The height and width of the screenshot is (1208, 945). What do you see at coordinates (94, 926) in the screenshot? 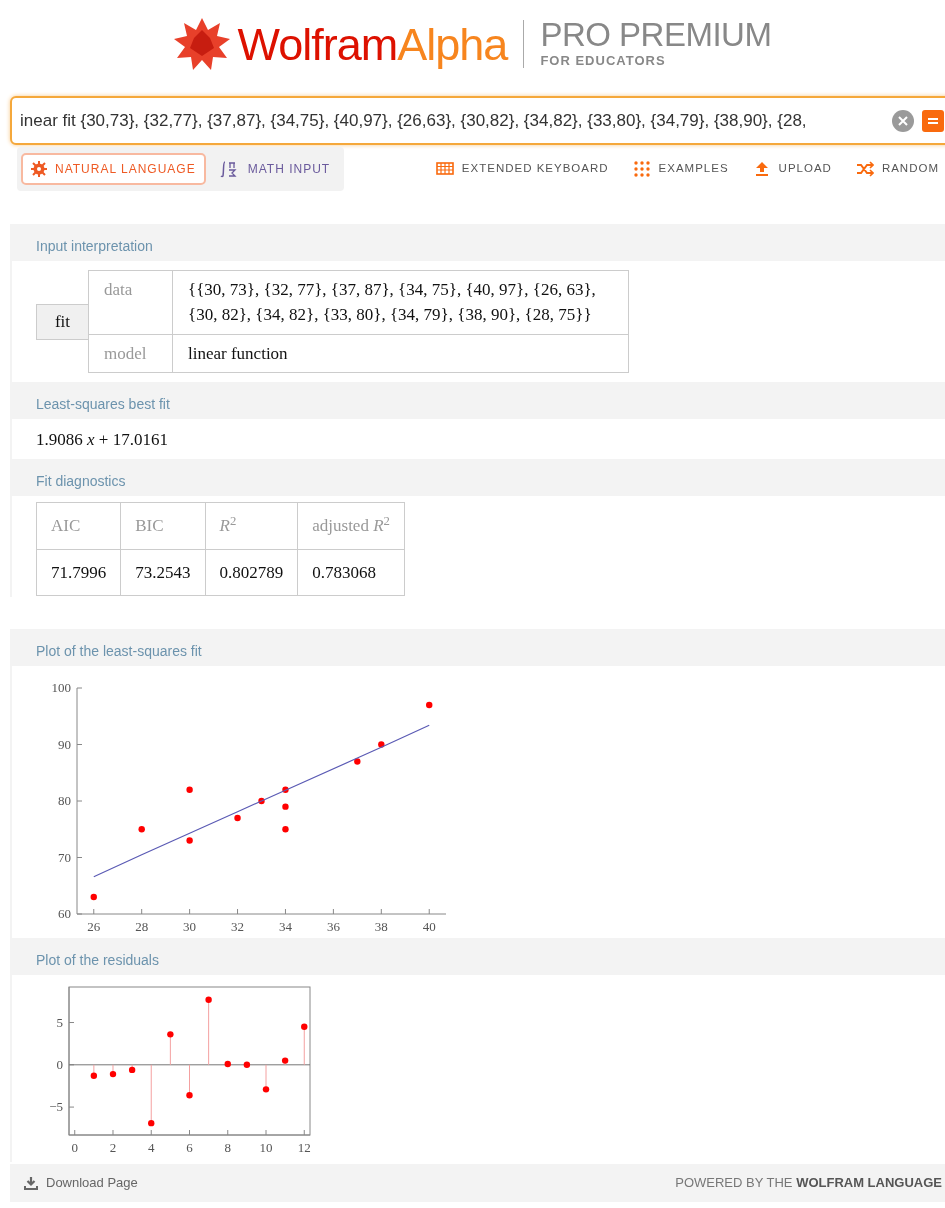
I see `tick-label: 26` at bounding box center [94, 926].